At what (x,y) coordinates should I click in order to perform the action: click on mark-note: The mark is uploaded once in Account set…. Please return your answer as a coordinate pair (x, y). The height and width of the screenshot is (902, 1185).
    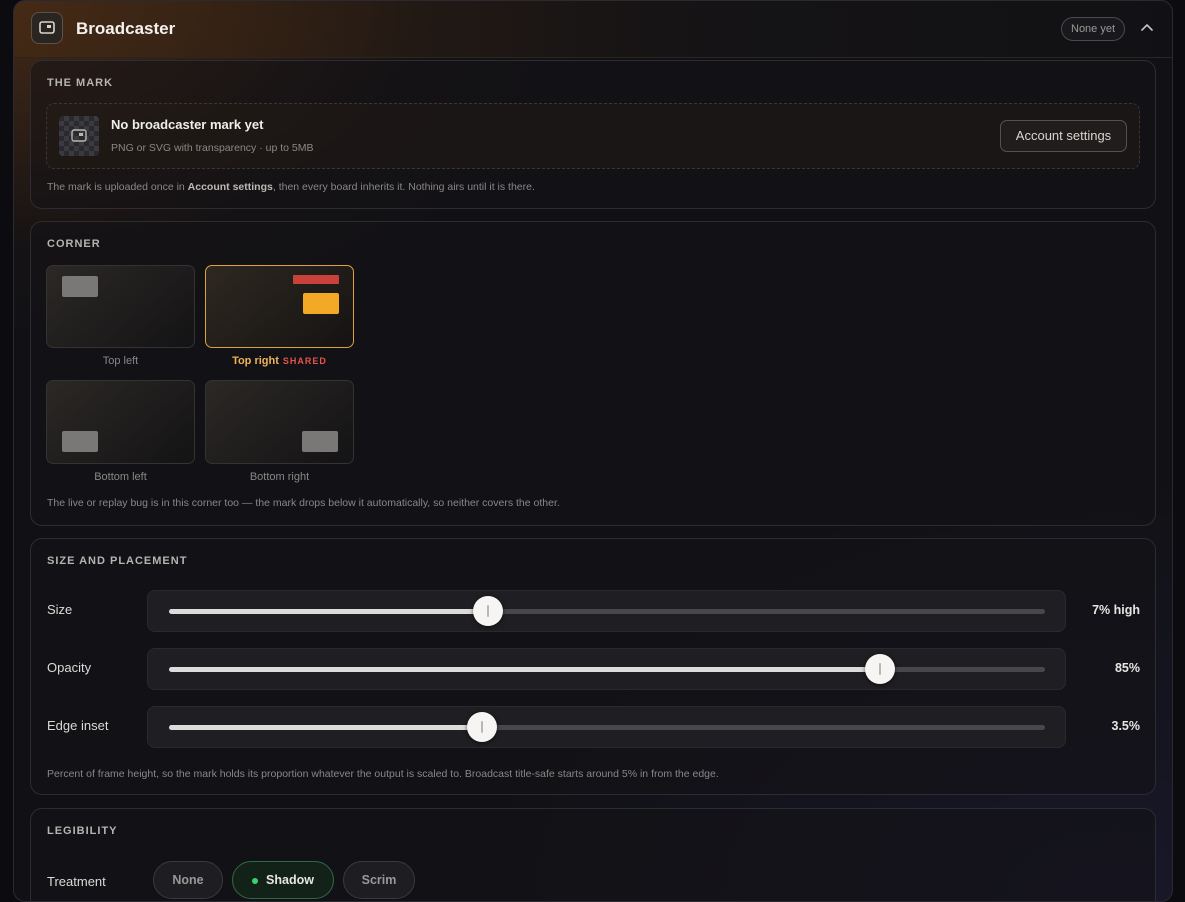
    Looking at the image, I should click on (291, 187).